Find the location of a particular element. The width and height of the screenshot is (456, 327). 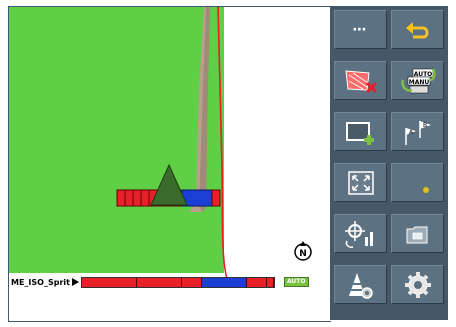

return-arrow-icon is located at coordinates (417, 29).